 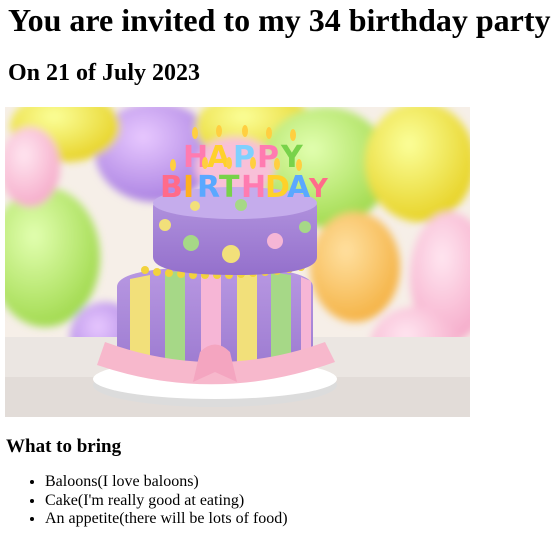 I want to click on svg-text: T, so click(x=229, y=187).